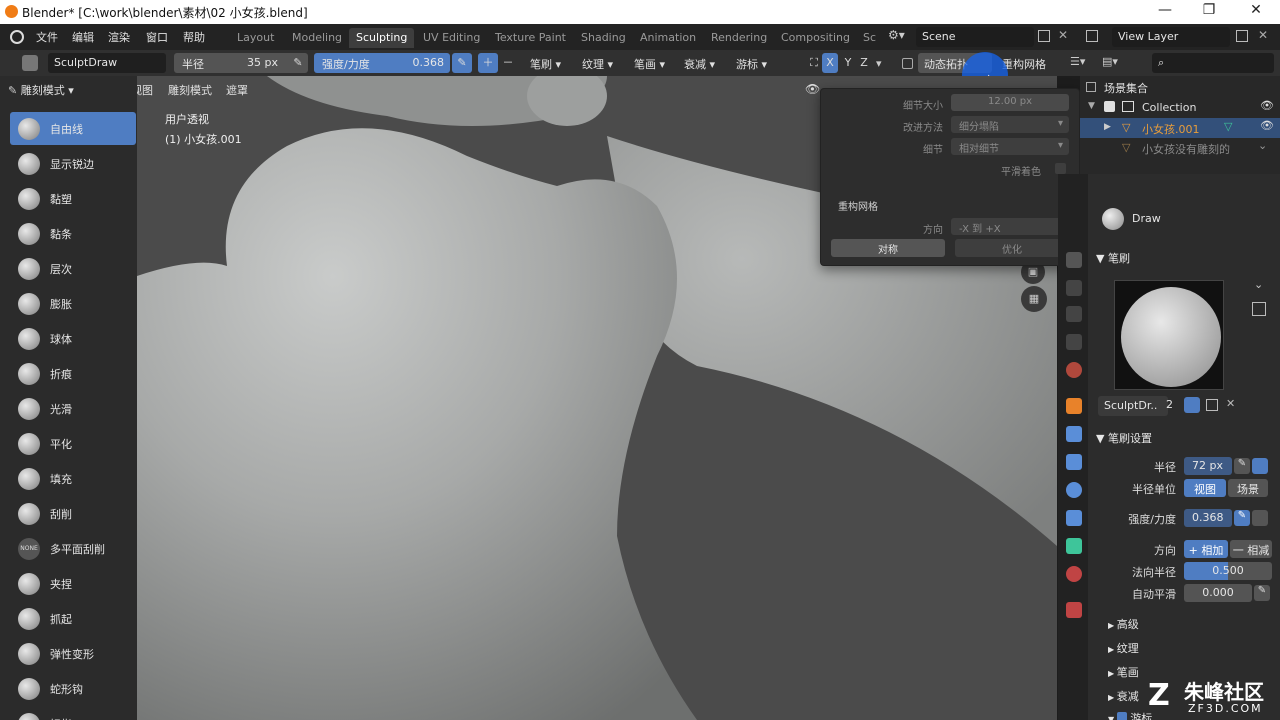 The height and width of the screenshot is (720, 1280). I want to click on scene-selector: Scene, so click(975, 37).